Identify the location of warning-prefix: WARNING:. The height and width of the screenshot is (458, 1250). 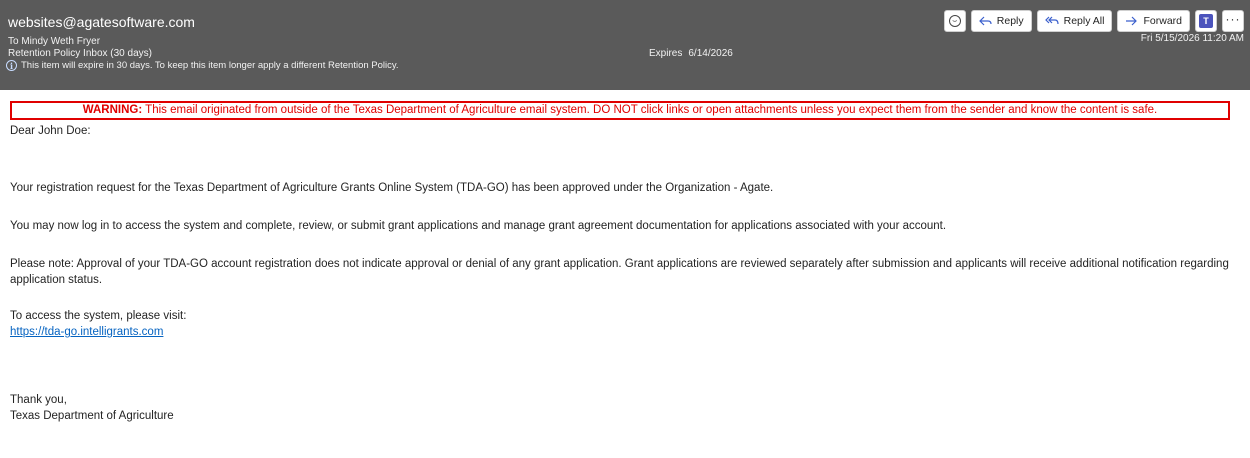
(112, 110).